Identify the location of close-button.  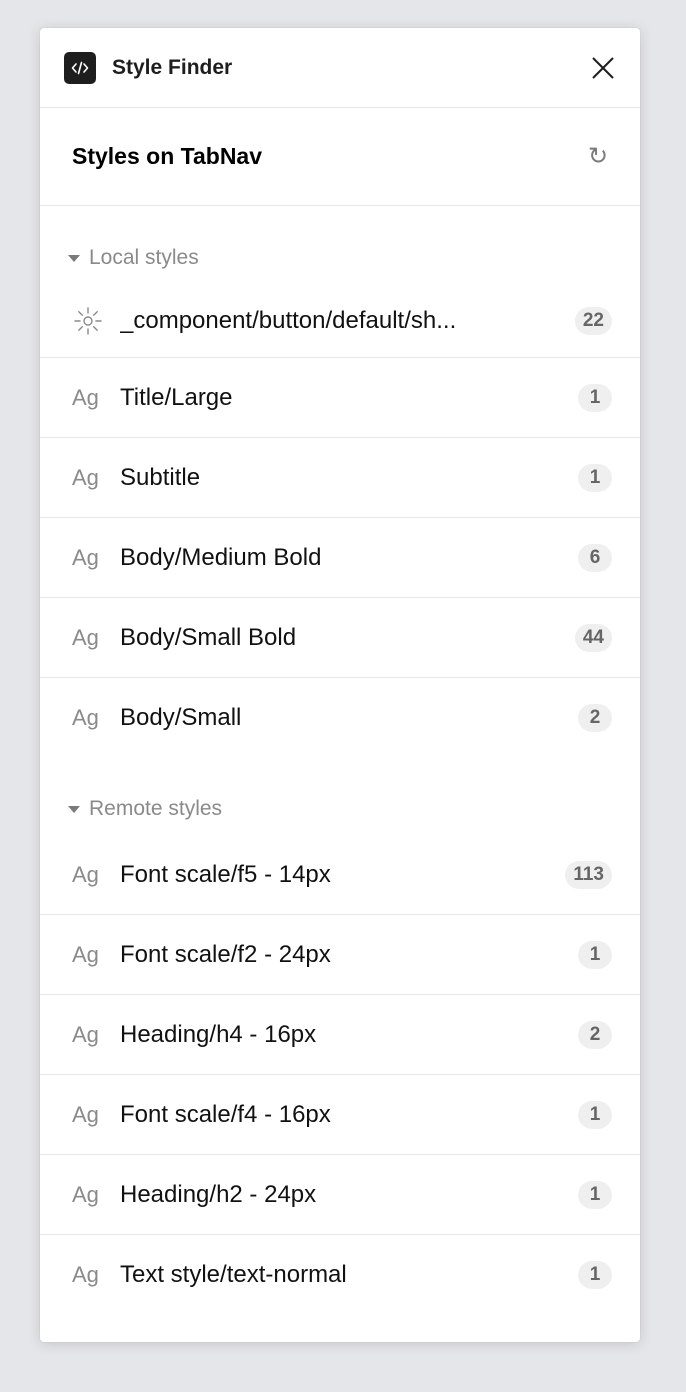
(603, 68).